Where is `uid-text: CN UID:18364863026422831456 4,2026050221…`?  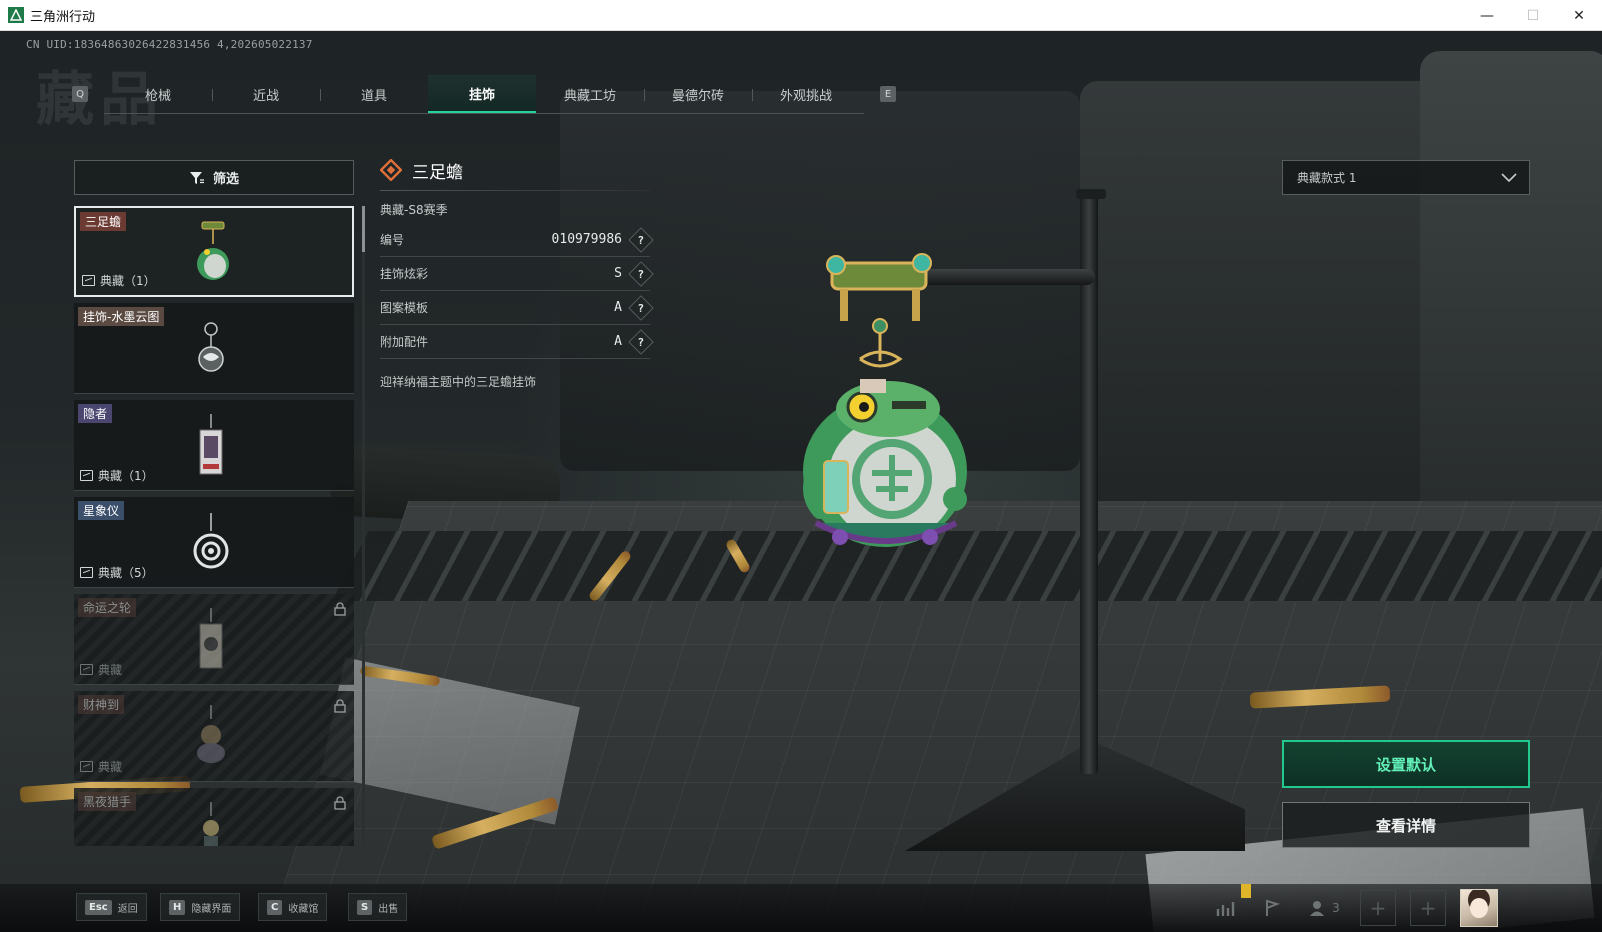
uid-text: CN UID:18364863026422831456 4,2026050221… is located at coordinates (169, 44).